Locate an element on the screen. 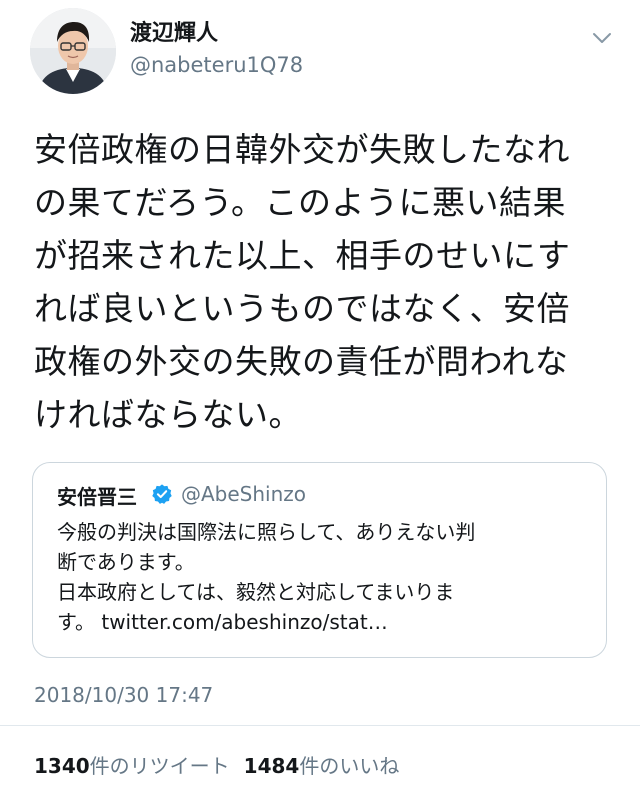 The height and width of the screenshot is (798, 640). verified-badge-icon is located at coordinates (162, 494).